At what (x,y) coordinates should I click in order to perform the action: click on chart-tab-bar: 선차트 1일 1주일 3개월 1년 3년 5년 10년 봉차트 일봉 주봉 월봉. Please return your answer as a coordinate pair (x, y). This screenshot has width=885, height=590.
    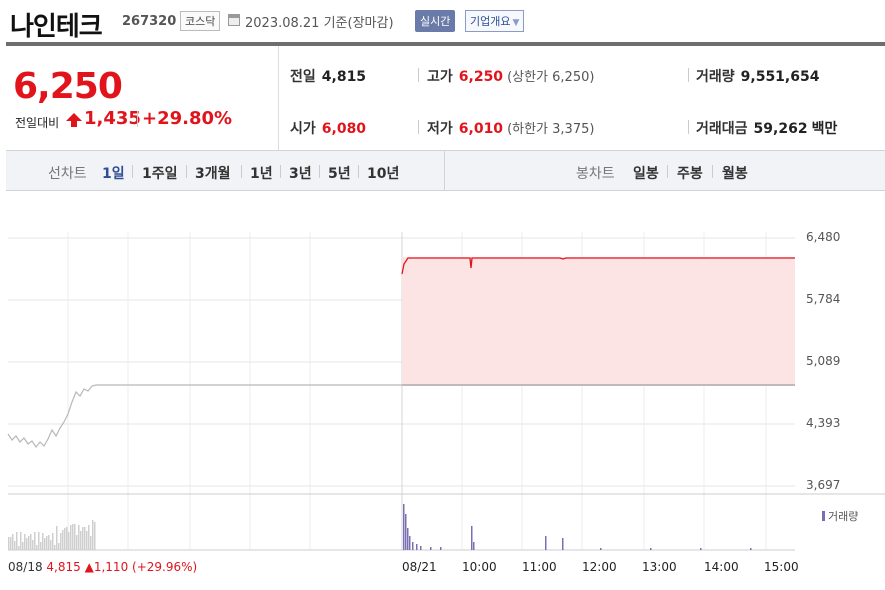
    Looking at the image, I should click on (445, 170).